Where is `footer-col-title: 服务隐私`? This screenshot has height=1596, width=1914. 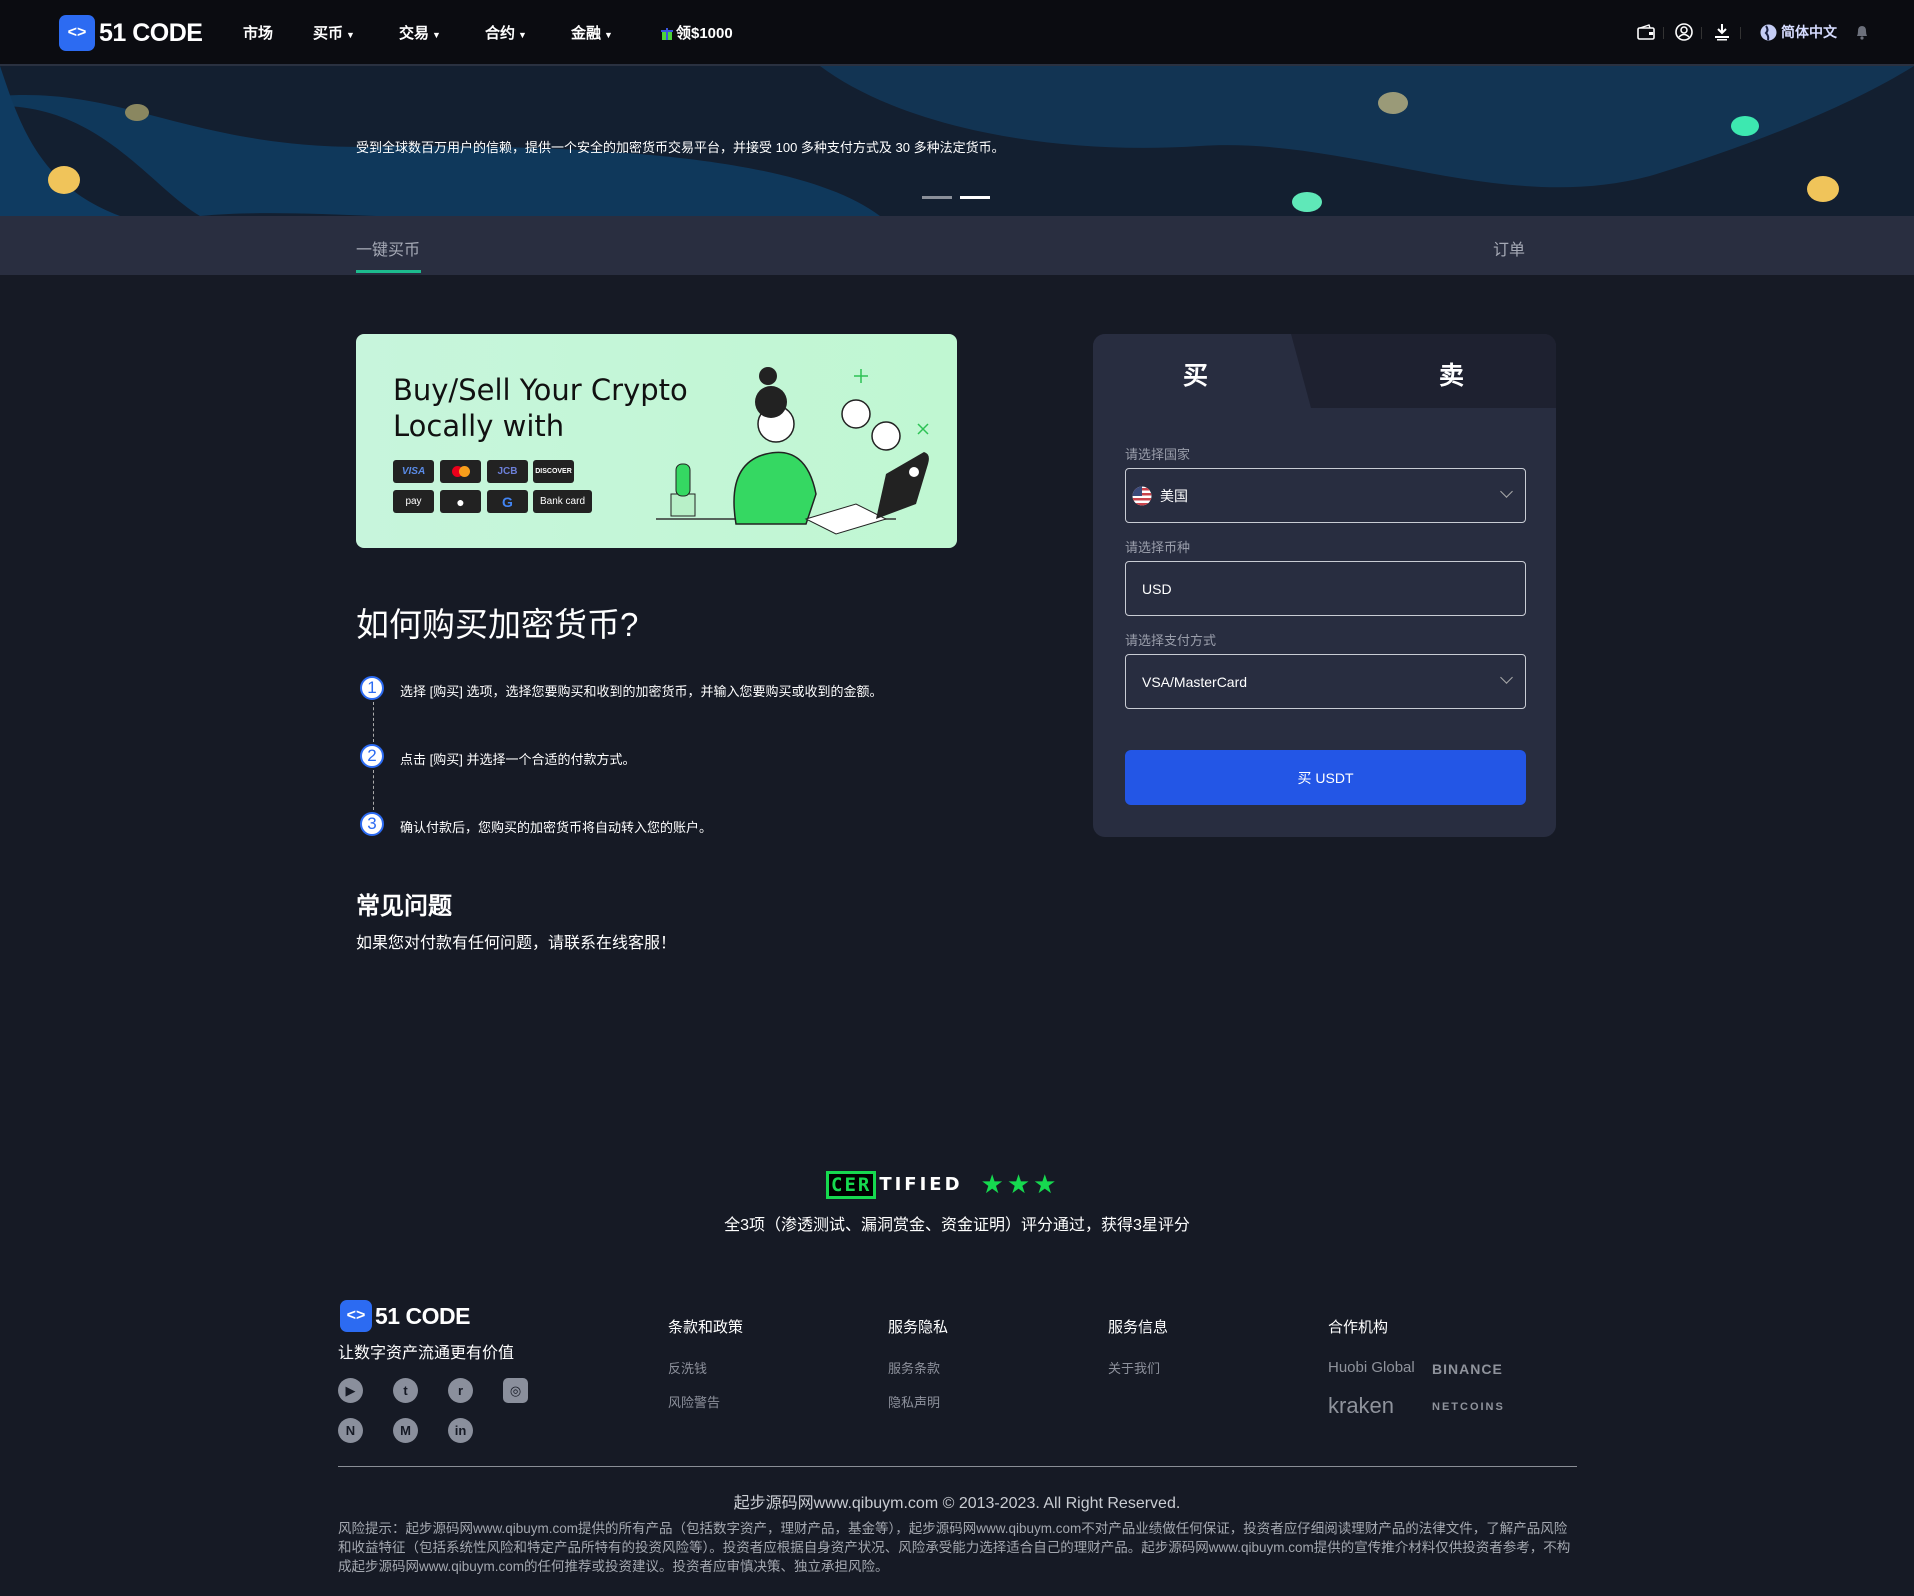
footer-col-title: 服务隐私 is located at coordinates (918, 1327).